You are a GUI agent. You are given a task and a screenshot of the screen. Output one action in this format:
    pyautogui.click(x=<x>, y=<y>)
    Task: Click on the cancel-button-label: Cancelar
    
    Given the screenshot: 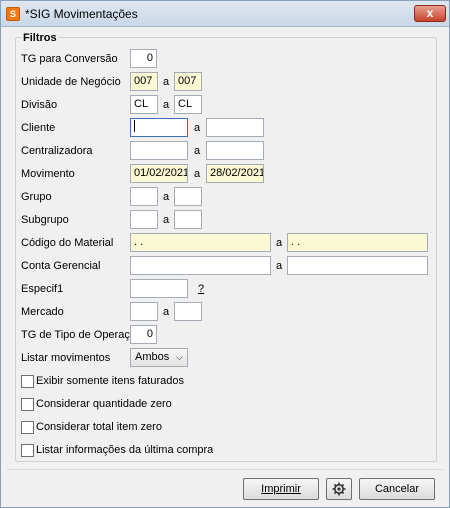 What is the action you would take?
    pyautogui.click(x=397, y=489)
    